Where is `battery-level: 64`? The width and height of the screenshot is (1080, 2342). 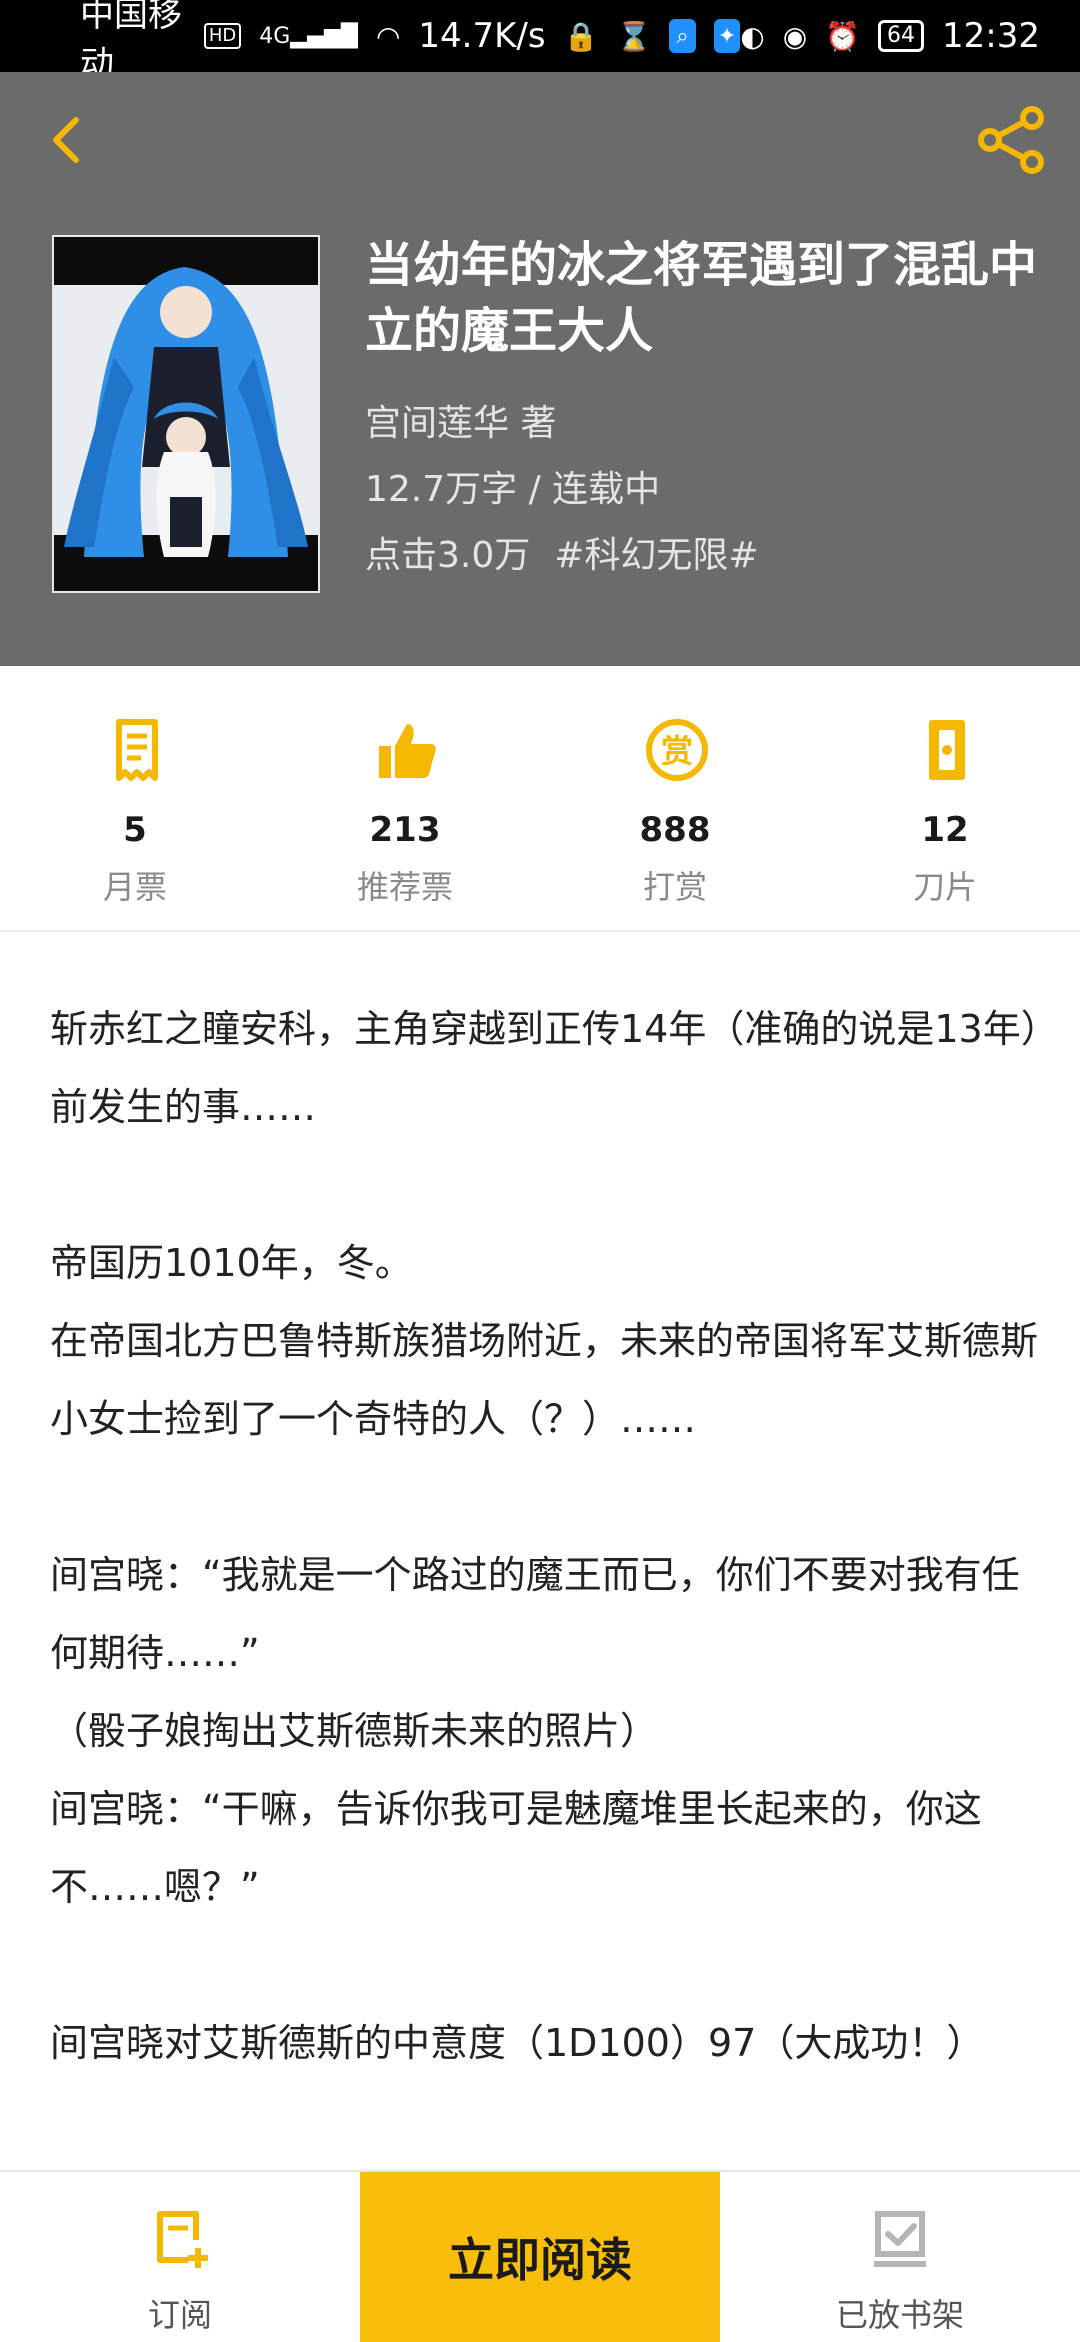 battery-level: 64 is located at coordinates (901, 35).